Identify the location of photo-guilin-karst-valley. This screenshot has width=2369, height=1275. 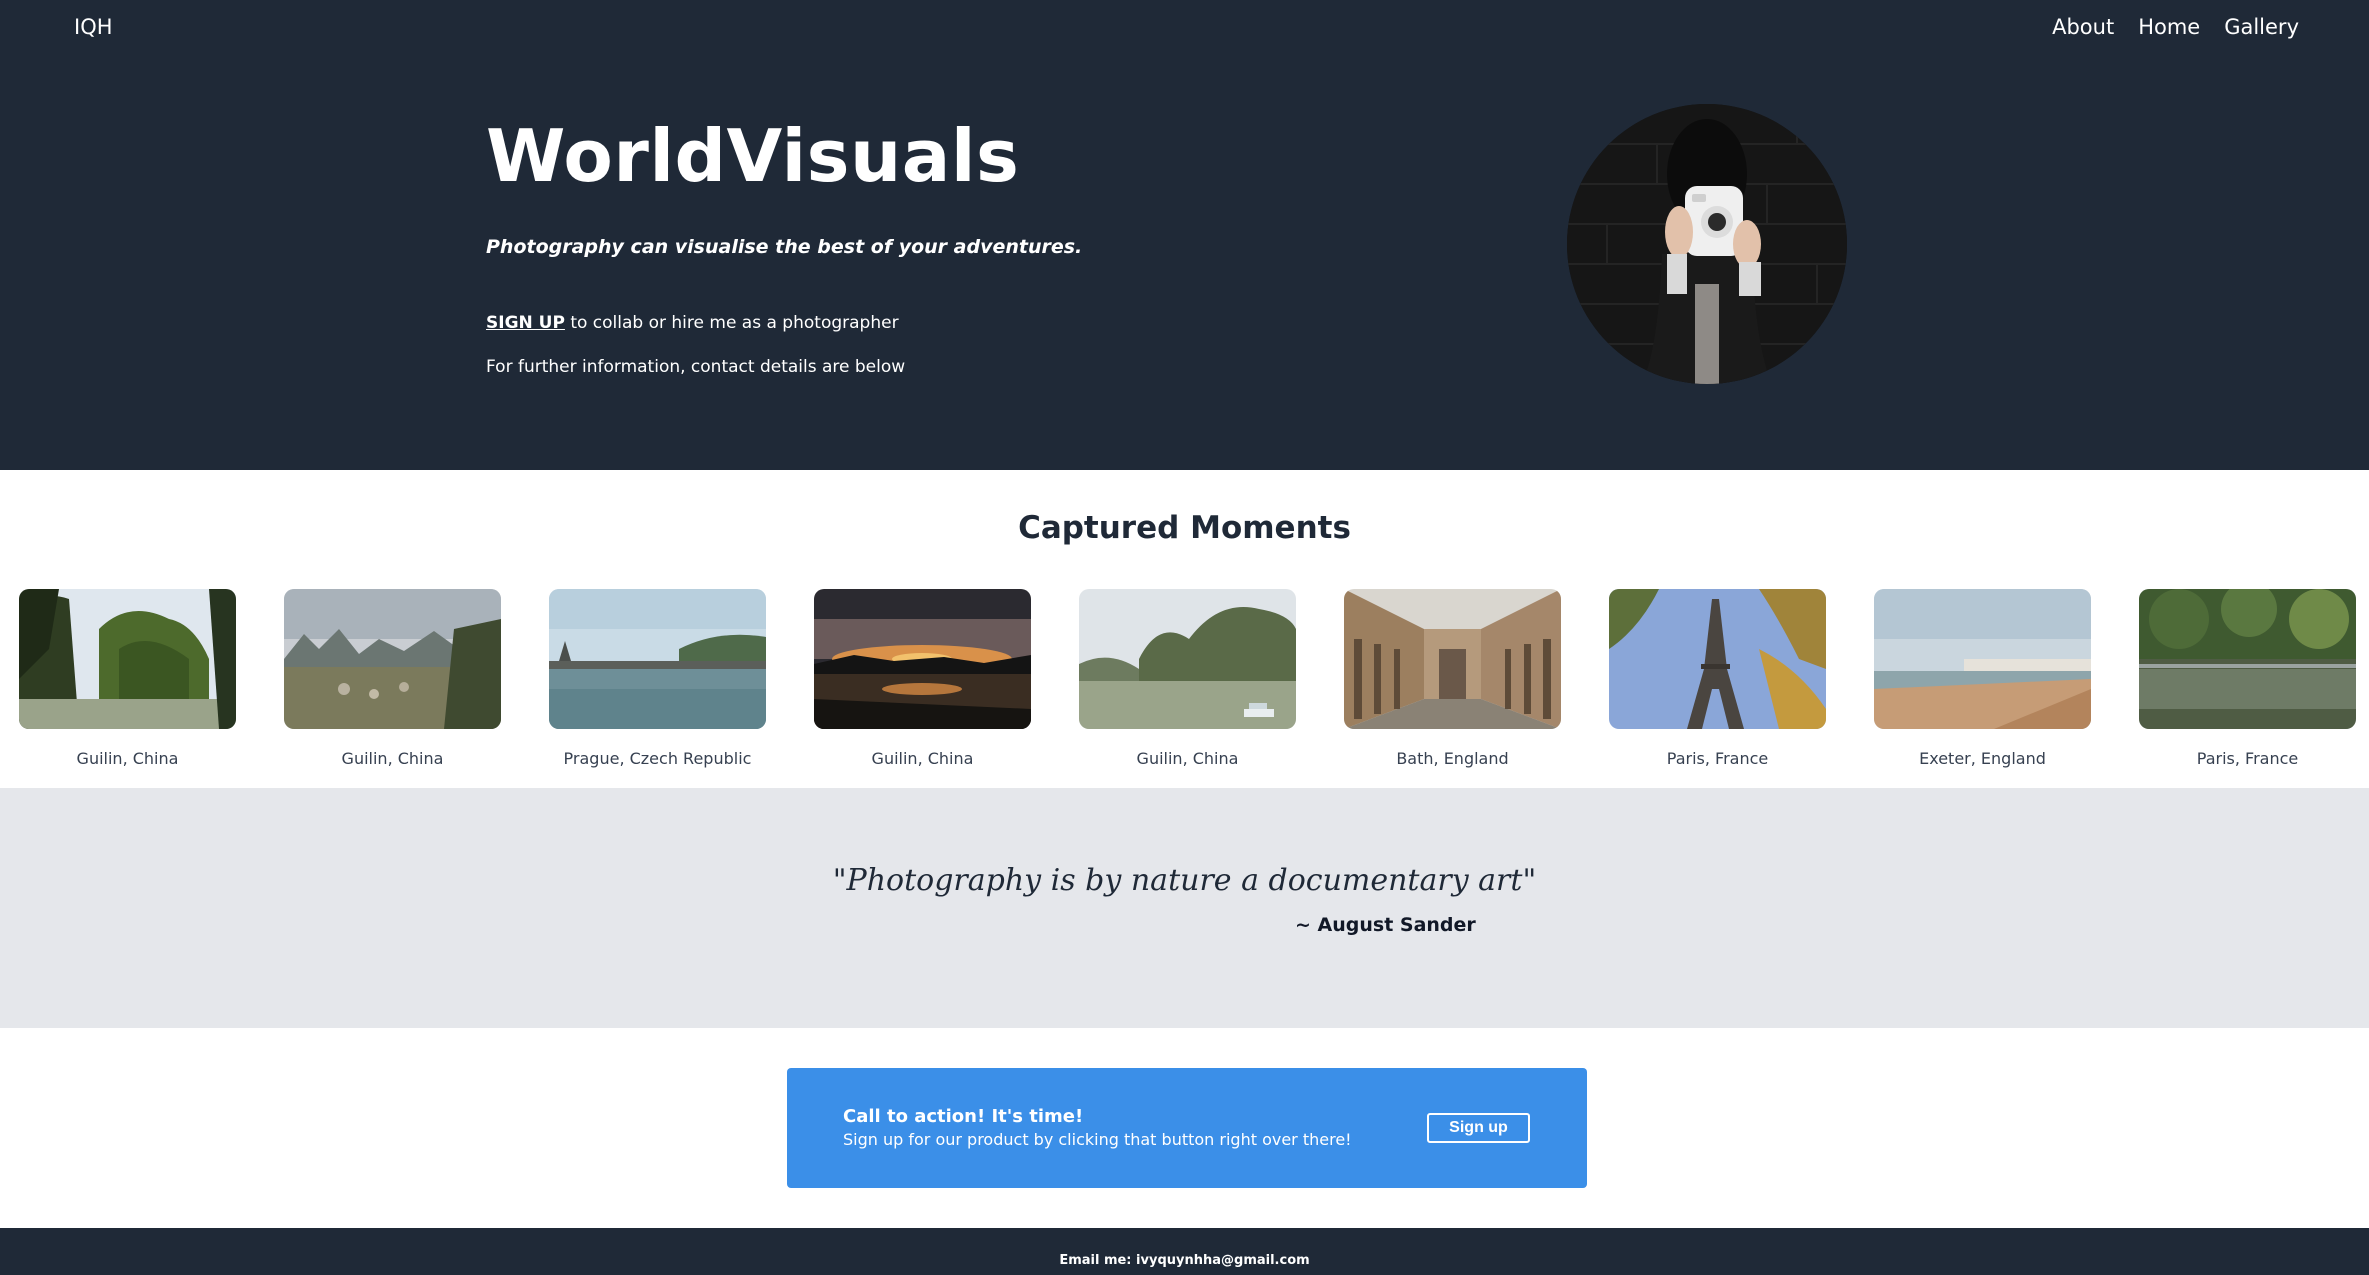
(392, 659).